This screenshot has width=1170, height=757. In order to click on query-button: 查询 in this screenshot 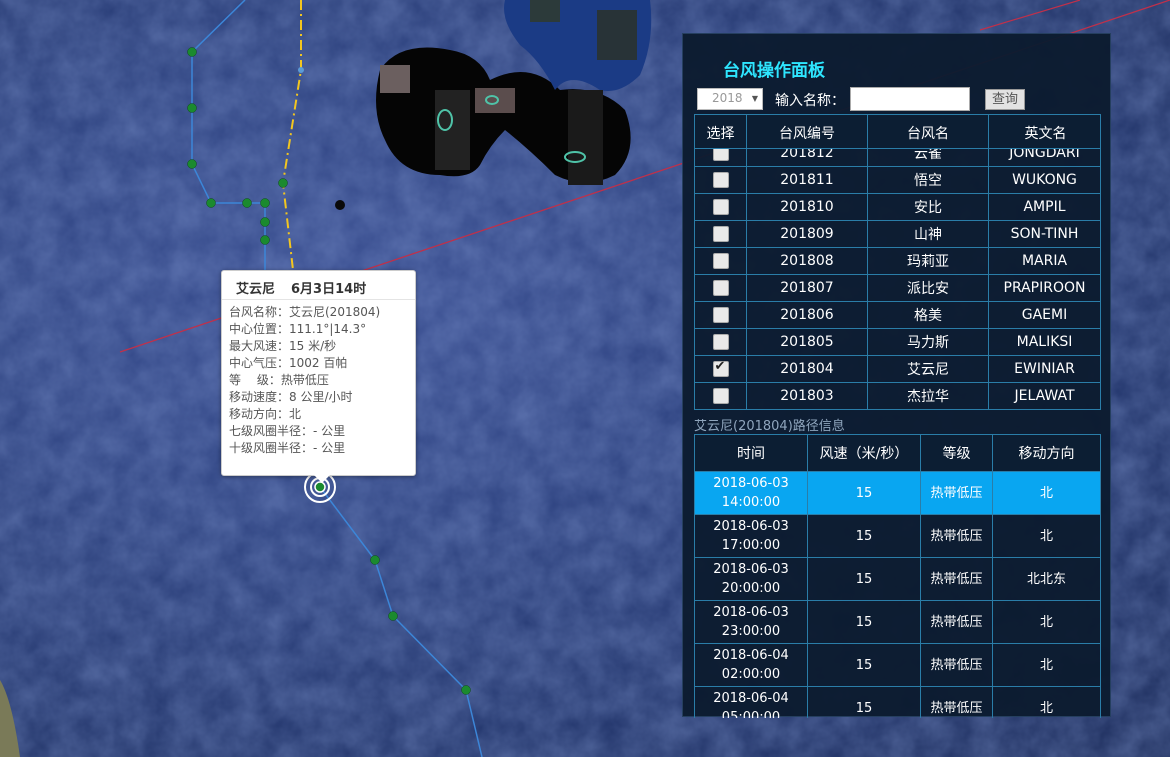, I will do `click(1005, 99)`.